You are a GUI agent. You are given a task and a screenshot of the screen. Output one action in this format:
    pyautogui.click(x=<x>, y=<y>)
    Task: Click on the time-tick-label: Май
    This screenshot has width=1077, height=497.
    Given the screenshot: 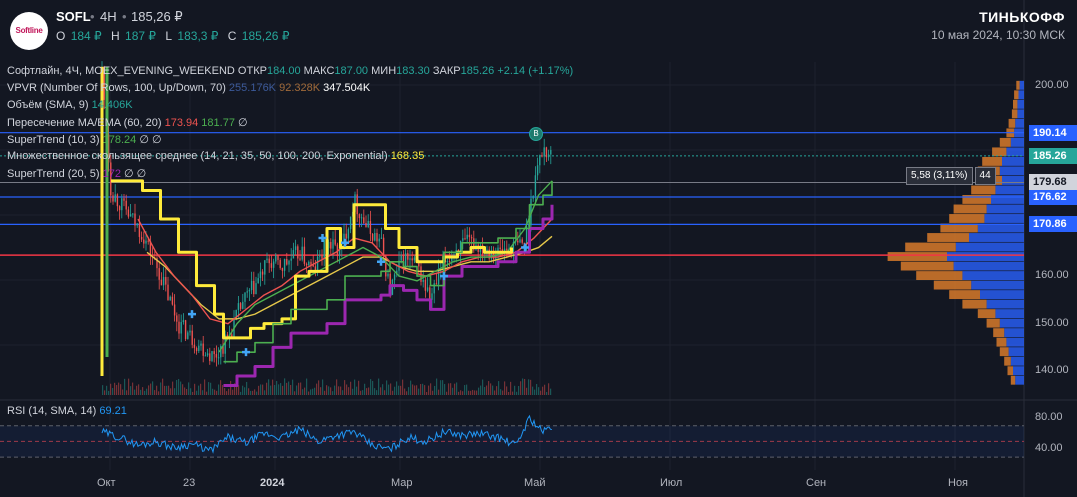 What is the action you would take?
    pyautogui.click(x=535, y=483)
    